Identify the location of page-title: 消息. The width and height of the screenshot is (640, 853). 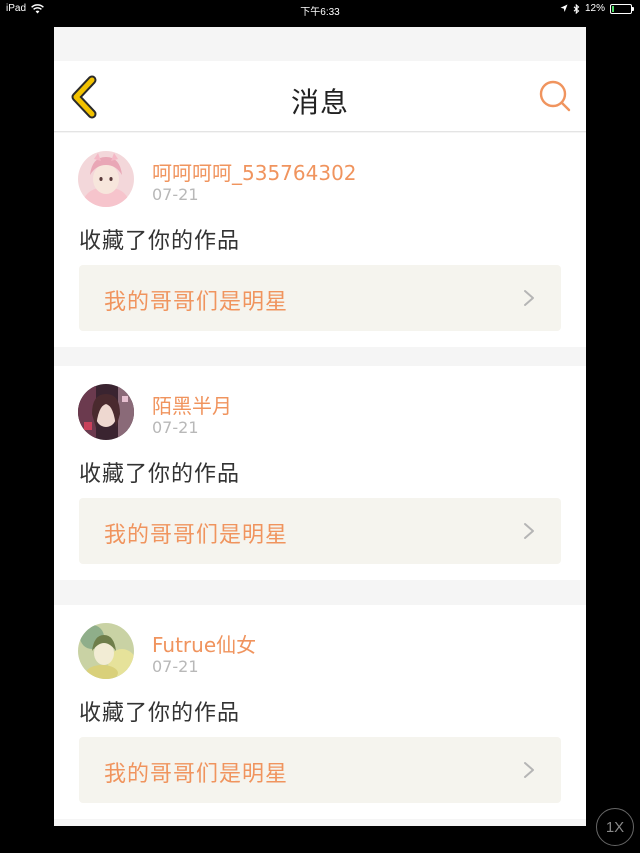
(319, 102).